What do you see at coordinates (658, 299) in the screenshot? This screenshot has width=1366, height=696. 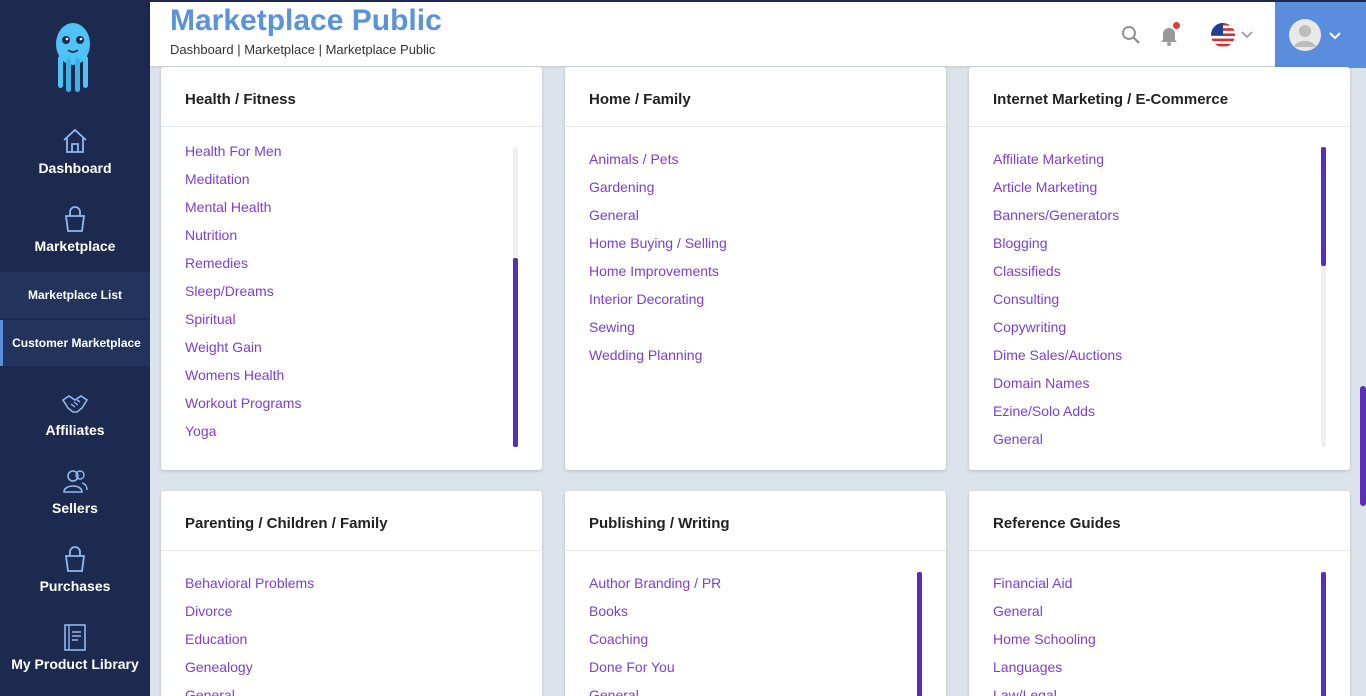 I see `category-link: Interior Decorating` at bounding box center [658, 299].